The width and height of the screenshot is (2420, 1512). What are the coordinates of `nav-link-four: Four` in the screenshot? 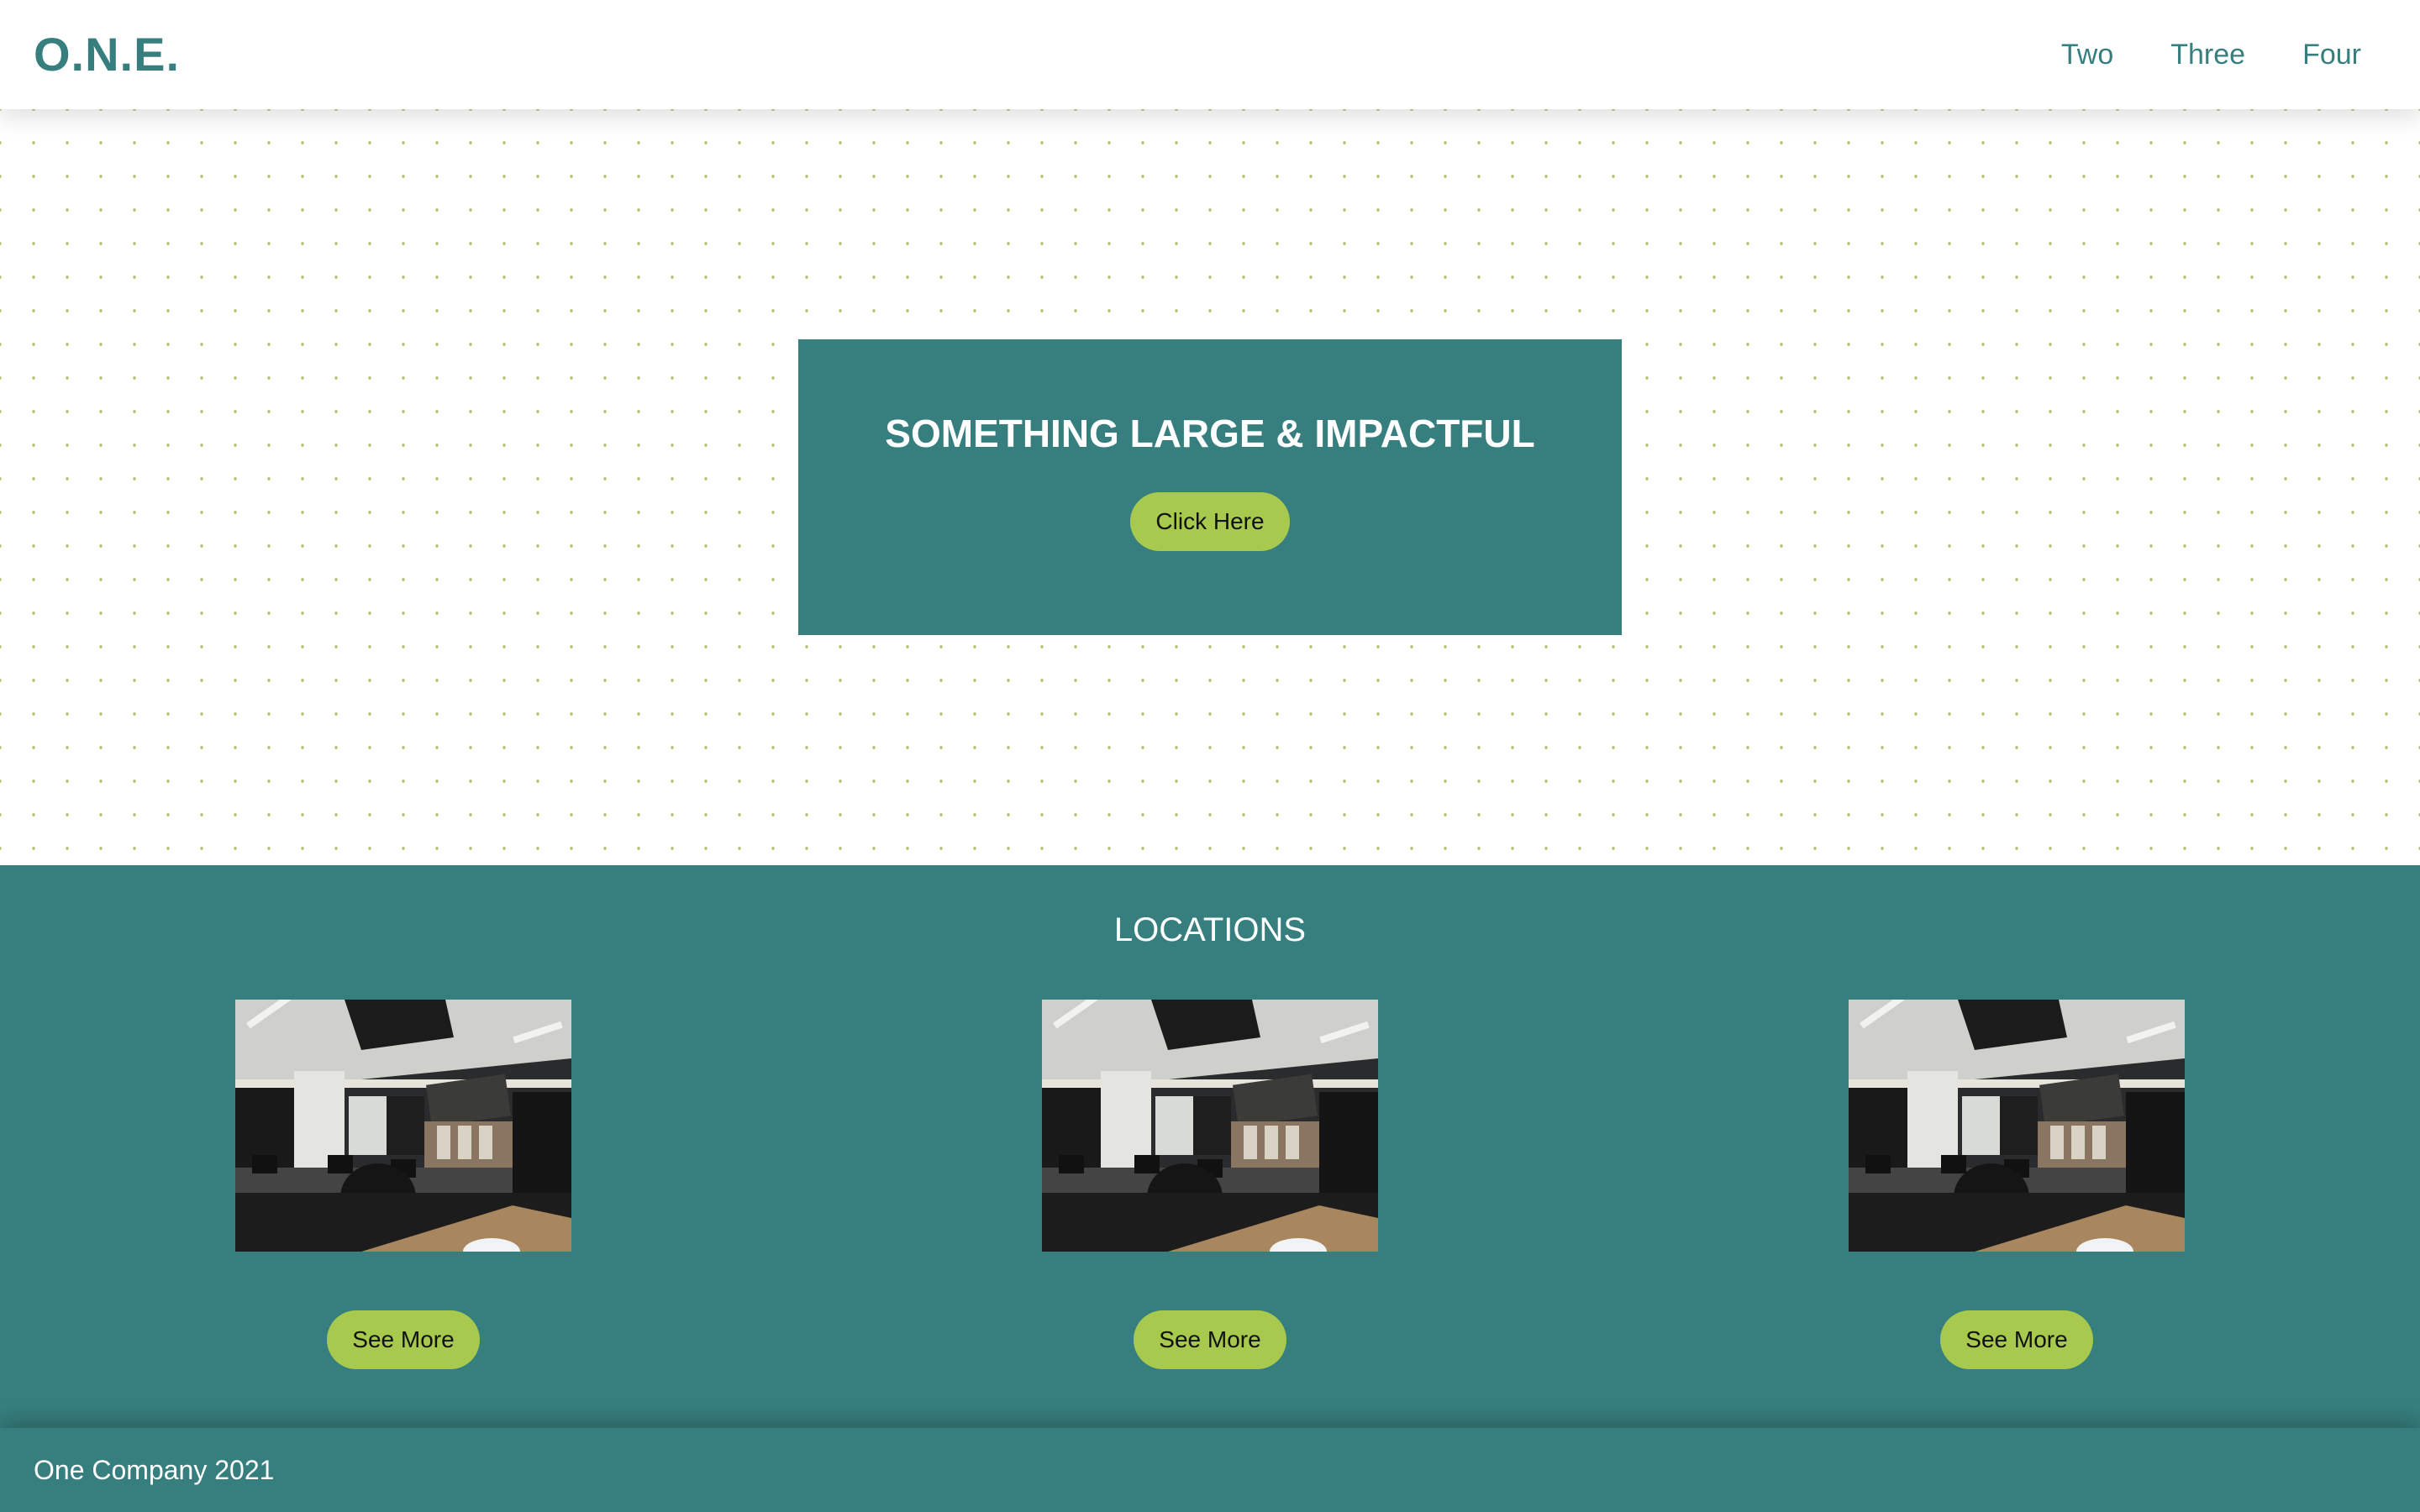 It's located at (2331, 54).